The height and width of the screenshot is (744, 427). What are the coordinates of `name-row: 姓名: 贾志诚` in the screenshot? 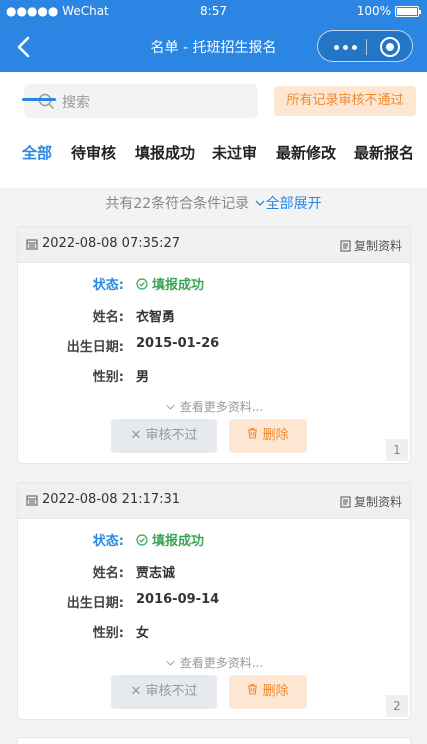 It's located at (214, 571).